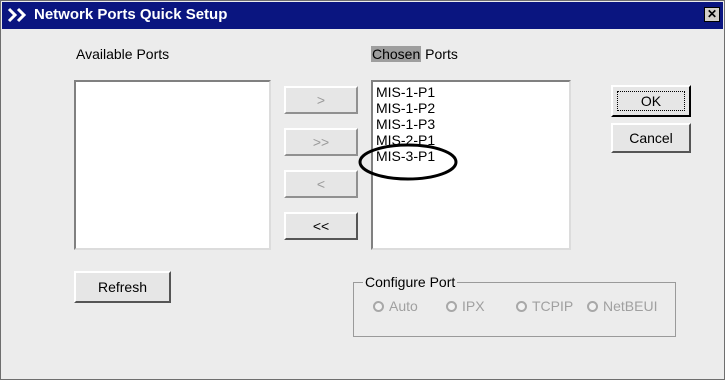 Image resolution: width=725 pixels, height=380 pixels. What do you see at coordinates (123, 54) in the screenshot?
I see `available-ports-label: Available Ports` at bounding box center [123, 54].